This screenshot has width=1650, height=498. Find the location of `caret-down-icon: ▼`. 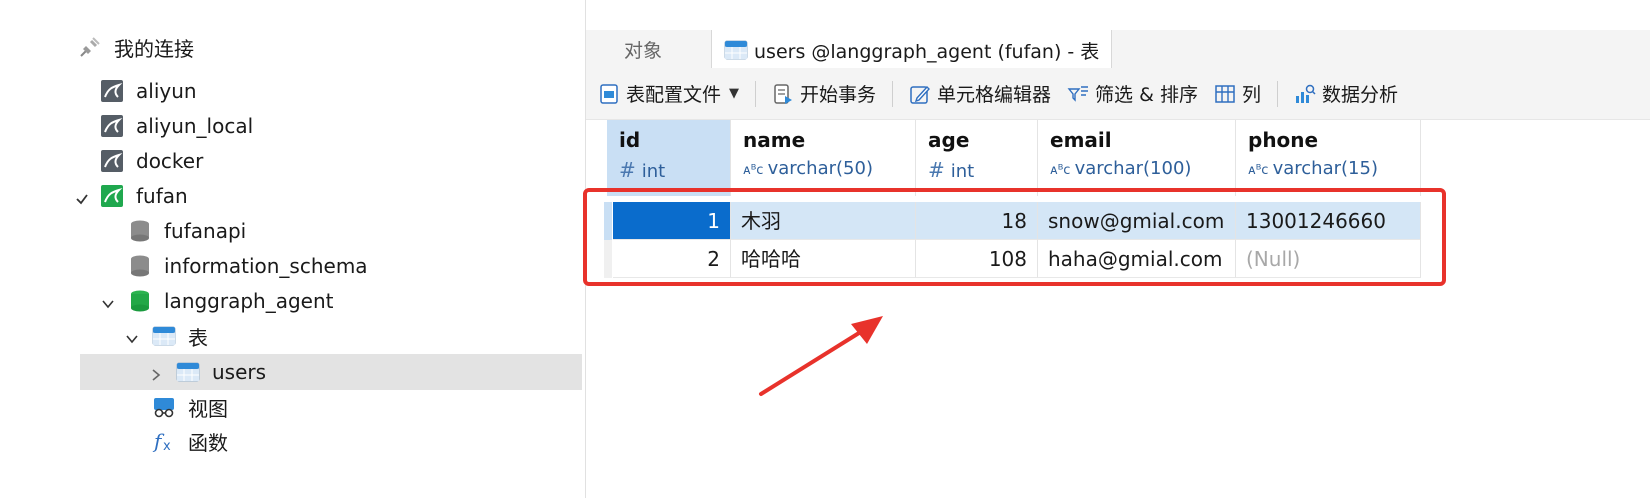

caret-down-icon: ▼ is located at coordinates (734, 93).